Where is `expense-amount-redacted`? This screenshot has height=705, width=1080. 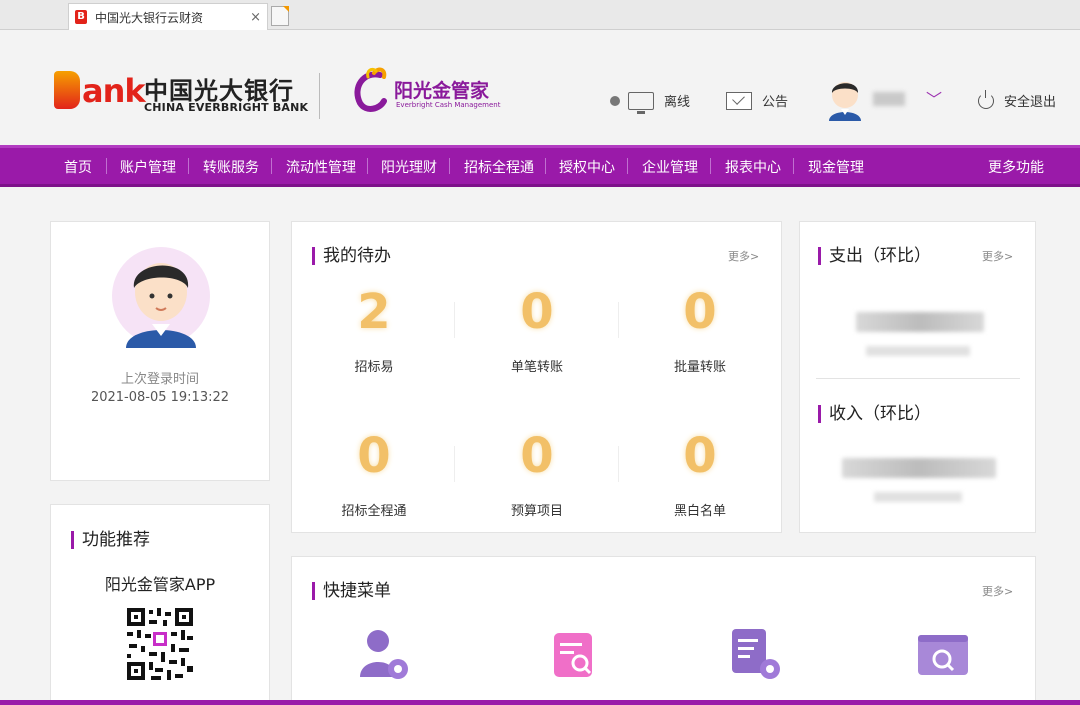
expense-amount-redacted is located at coordinates (920, 322).